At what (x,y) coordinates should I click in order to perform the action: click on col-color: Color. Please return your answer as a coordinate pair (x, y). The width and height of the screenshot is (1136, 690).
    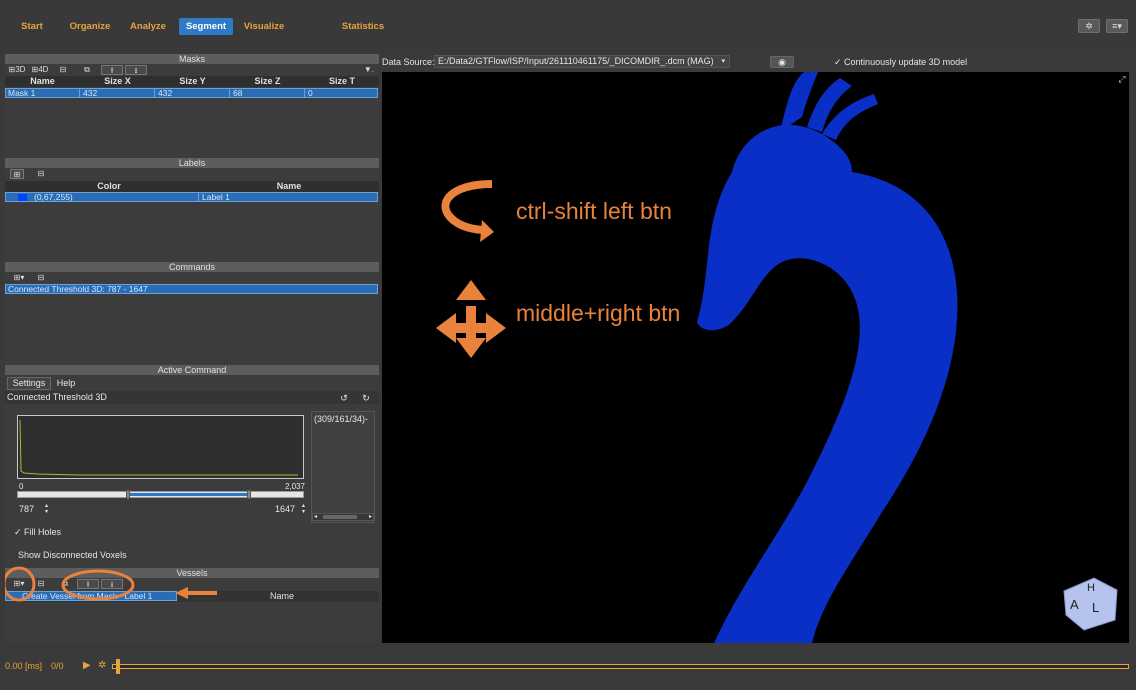
    Looking at the image, I should click on (109, 186).